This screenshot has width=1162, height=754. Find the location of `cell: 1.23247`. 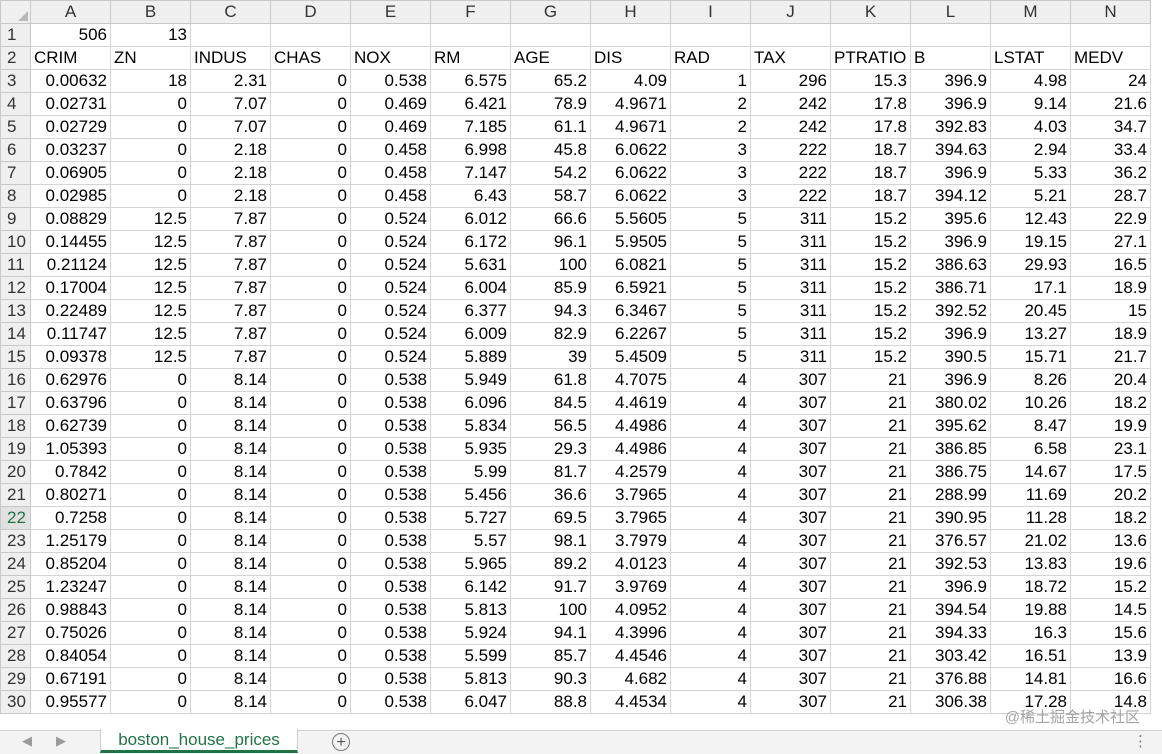

cell: 1.23247 is located at coordinates (70, 587).